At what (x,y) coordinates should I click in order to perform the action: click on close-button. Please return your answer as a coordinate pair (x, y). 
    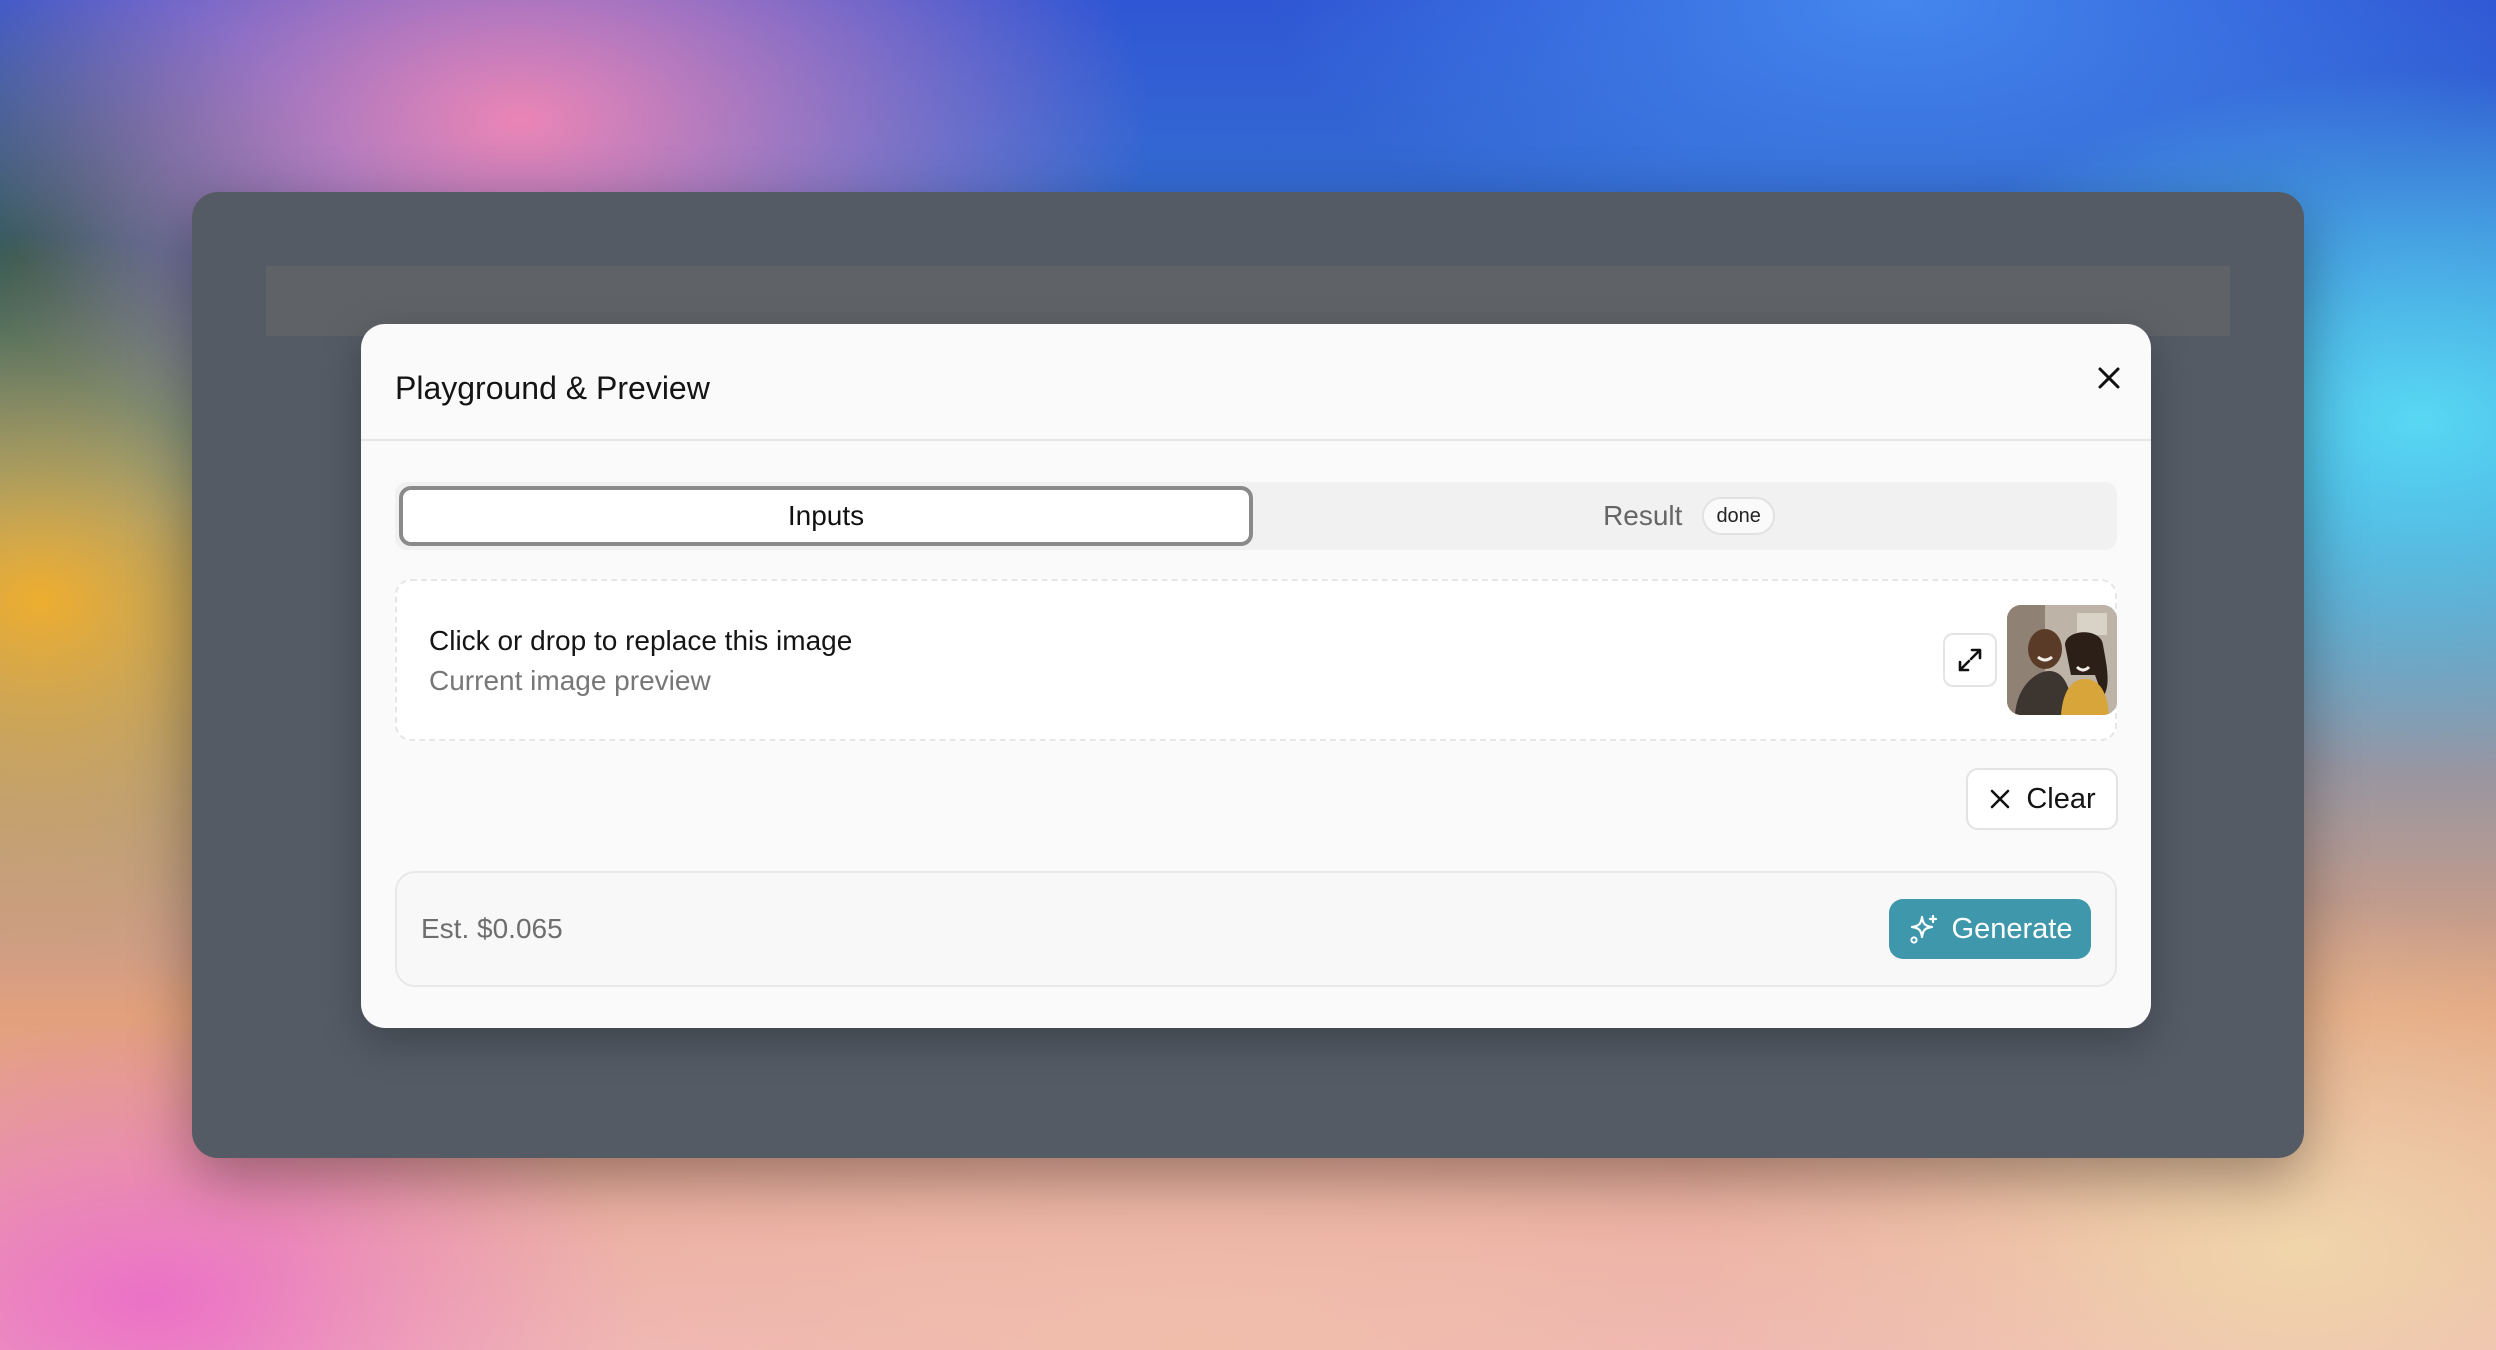
    Looking at the image, I should click on (2109, 378).